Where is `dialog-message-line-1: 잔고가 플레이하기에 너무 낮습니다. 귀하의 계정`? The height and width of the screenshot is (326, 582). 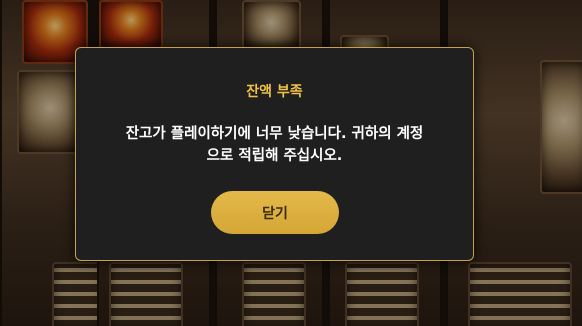 dialog-message-line-1: 잔고가 플레이하기에 너무 낮습니다. 귀하의 계정 is located at coordinates (274, 134).